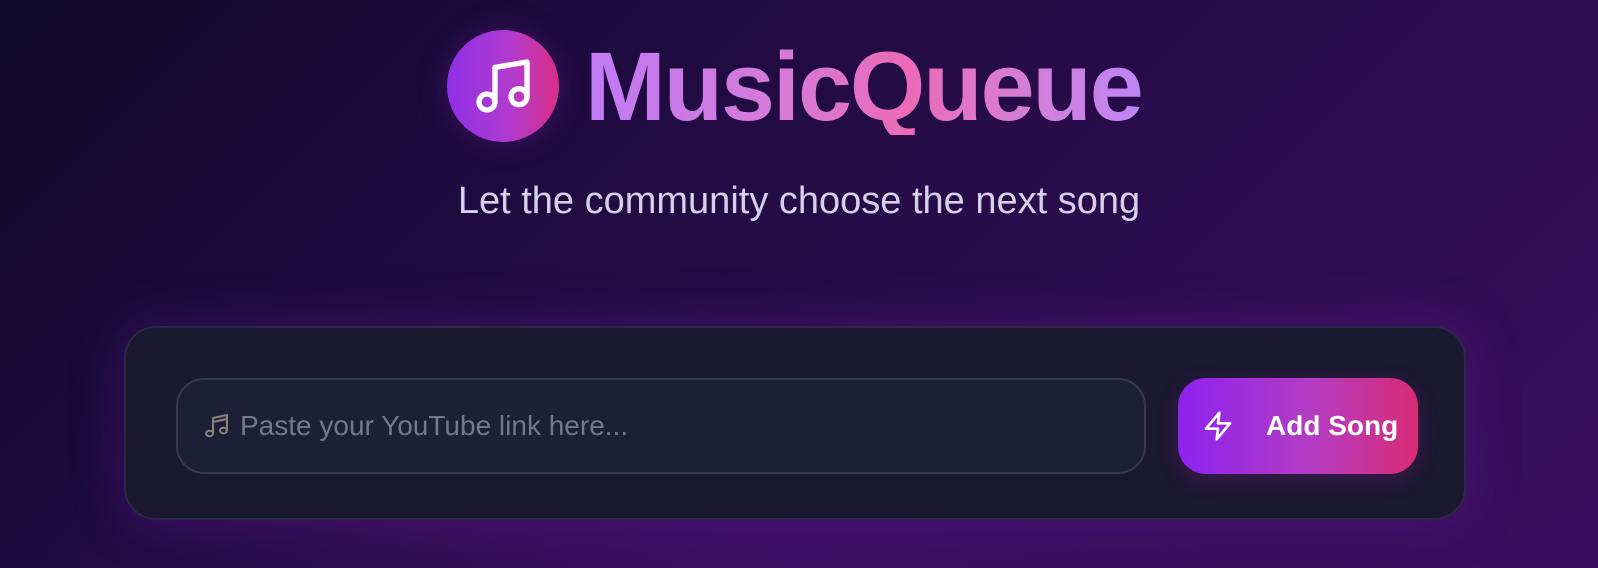 Image resolution: width=1598 pixels, height=568 pixels. Describe the element at coordinates (1332, 425) in the screenshot. I see `add-song-button-label: Add Song` at that location.